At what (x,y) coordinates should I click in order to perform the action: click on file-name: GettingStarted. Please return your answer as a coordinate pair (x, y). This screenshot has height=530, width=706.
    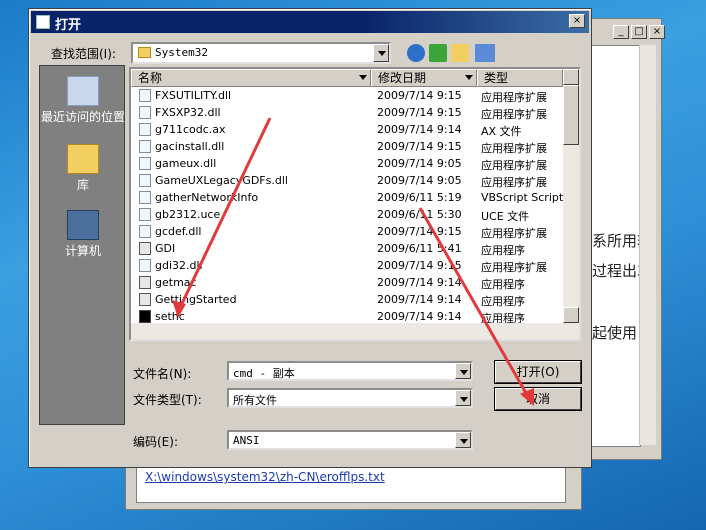
    Looking at the image, I should click on (196, 299).